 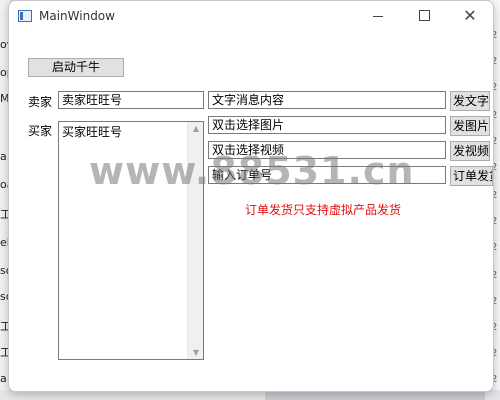 What do you see at coordinates (327, 100) in the screenshot?
I see `text-message-input: 文字消息内容` at bounding box center [327, 100].